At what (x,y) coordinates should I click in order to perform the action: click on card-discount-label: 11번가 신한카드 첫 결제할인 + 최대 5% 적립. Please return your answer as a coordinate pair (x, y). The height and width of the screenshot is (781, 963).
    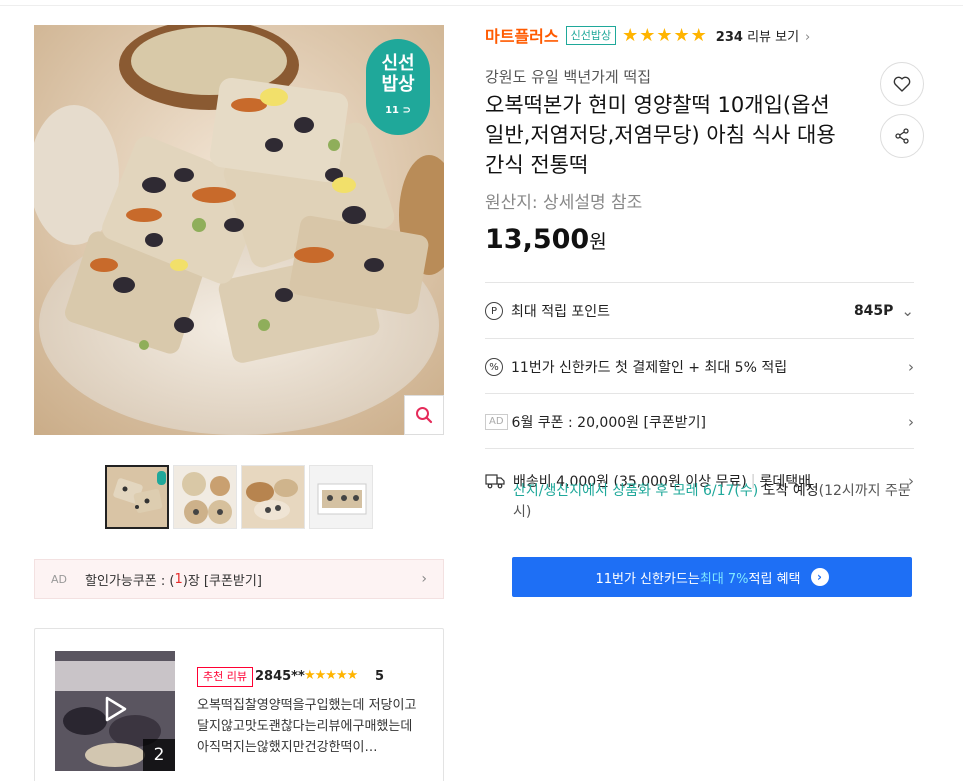
    Looking at the image, I should click on (649, 368).